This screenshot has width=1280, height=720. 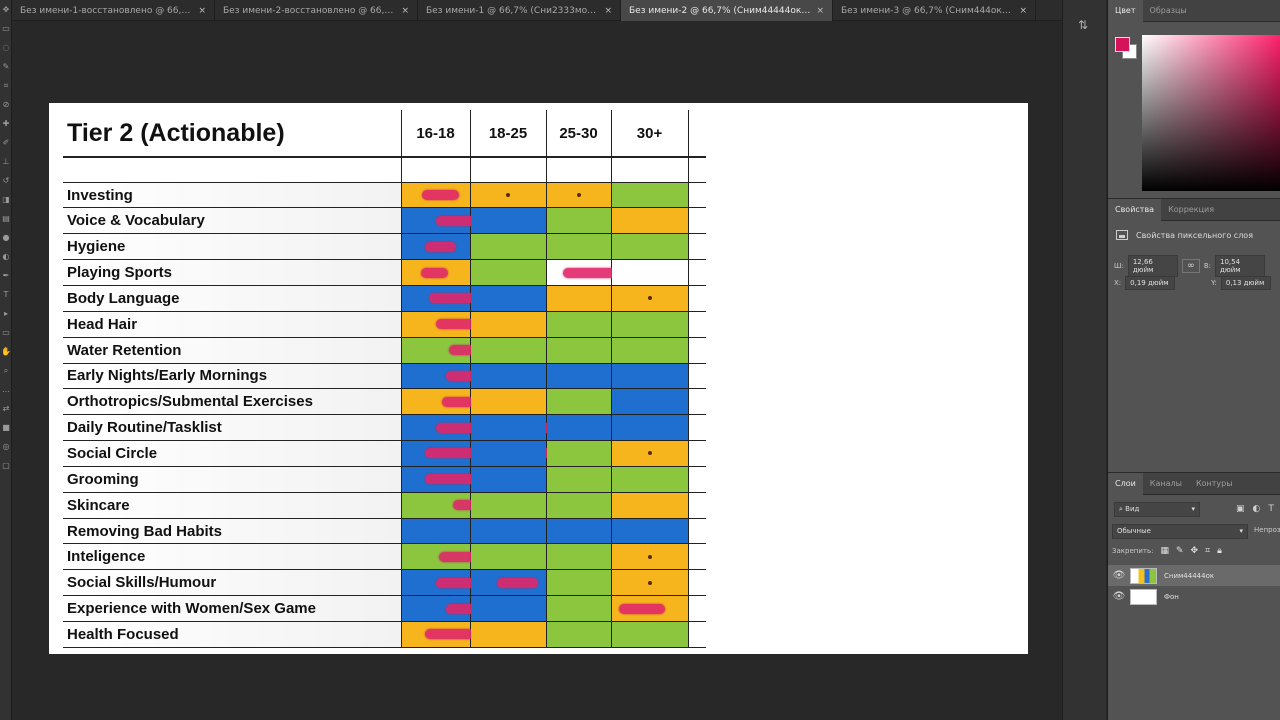 What do you see at coordinates (6, 161) in the screenshot?
I see `stamp-tool-icon: ⊥` at bounding box center [6, 161].